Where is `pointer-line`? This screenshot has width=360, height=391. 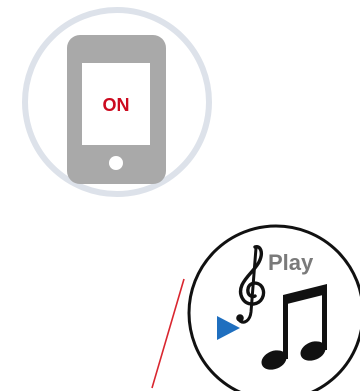 pointer-line is located at coordinates (168, 333).